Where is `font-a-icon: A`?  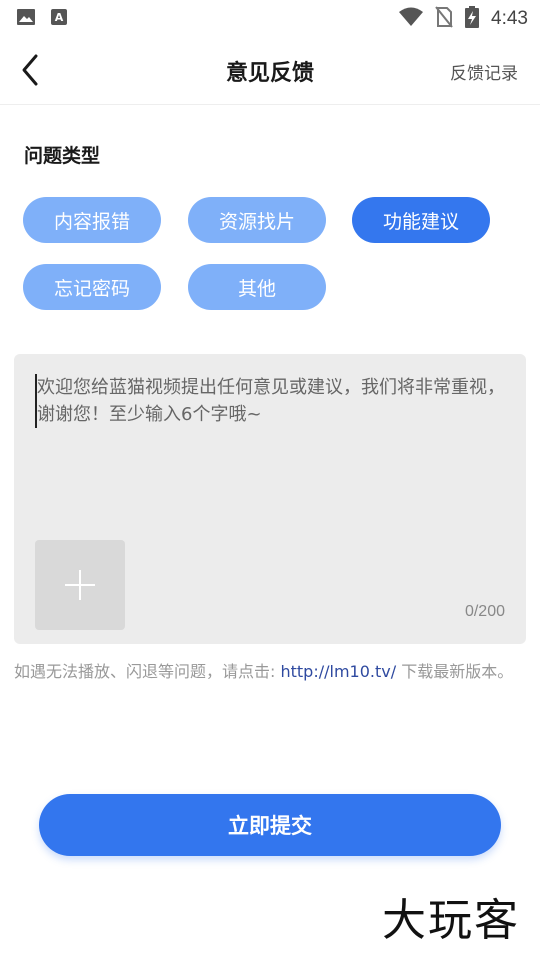
font-a-icon: A is located at coordinates (60, 17).